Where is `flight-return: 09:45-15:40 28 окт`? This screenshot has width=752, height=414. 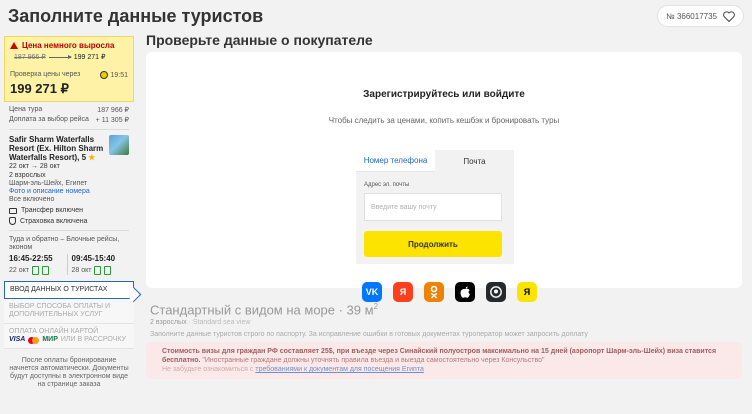
flight-return: 09:45-15:40 28 окт is located at coordinates (98, 264).